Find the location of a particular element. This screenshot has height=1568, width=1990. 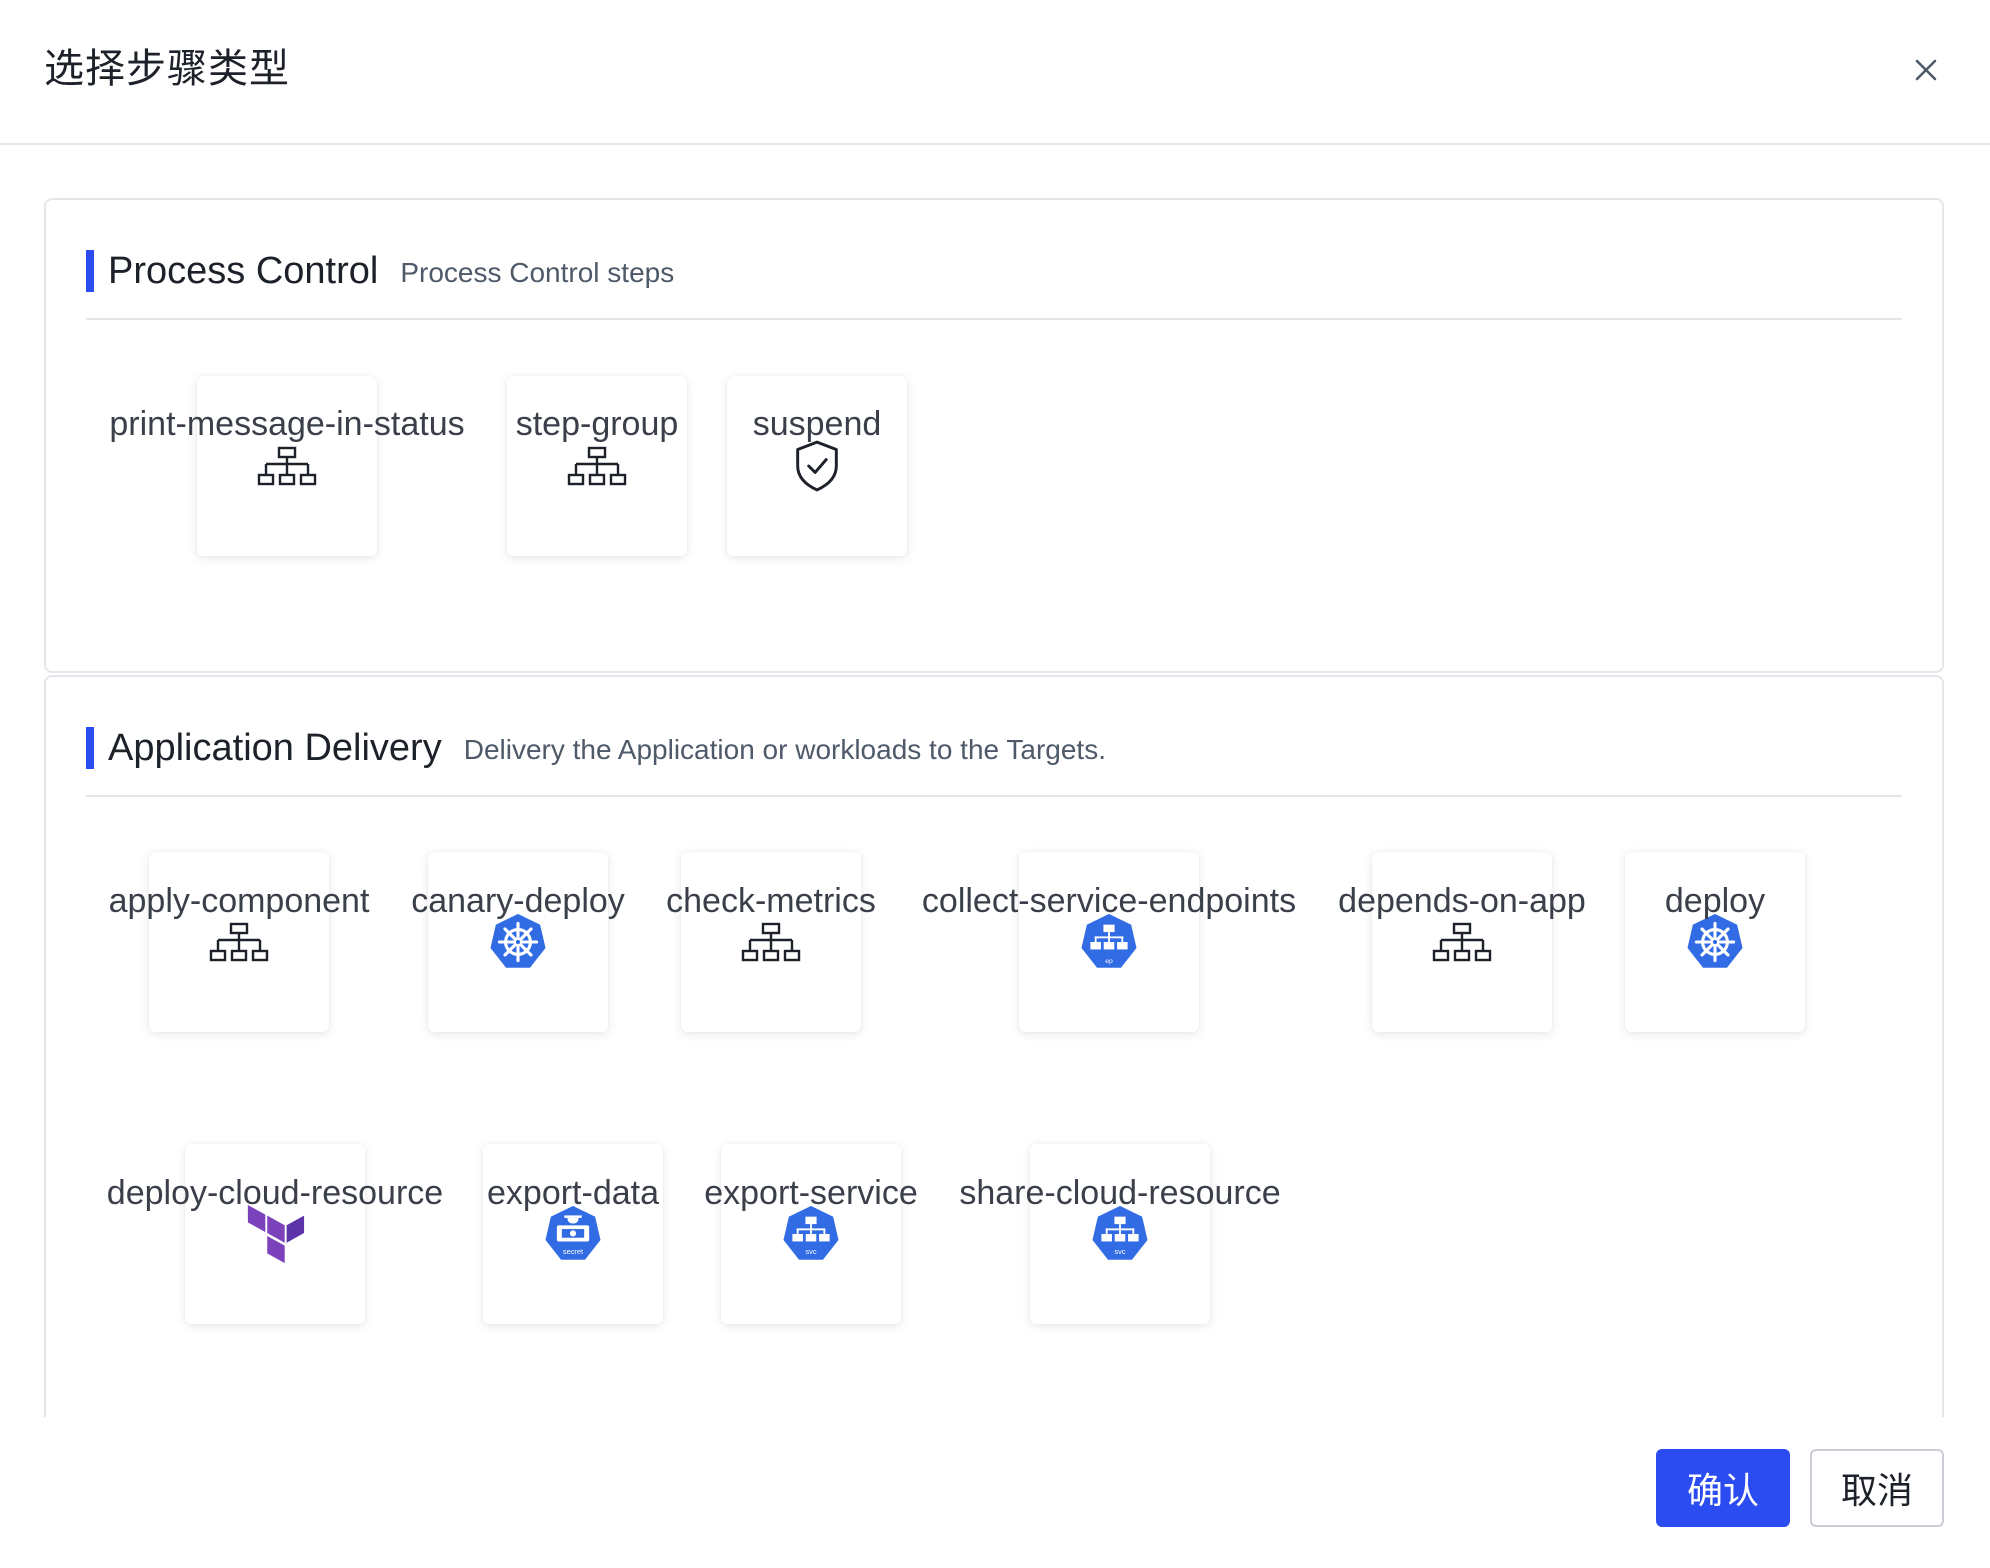

step-label: canary-deploy is located at coordinates (518, 901).